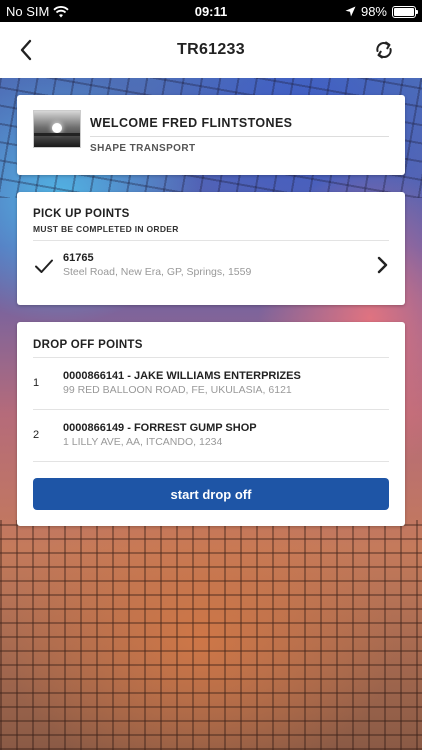  Describe the element at coordinates (106, 229) in the screenshot. I see `pickup-subheading: MUST BE COMPLETED IN ORDER` at that location.